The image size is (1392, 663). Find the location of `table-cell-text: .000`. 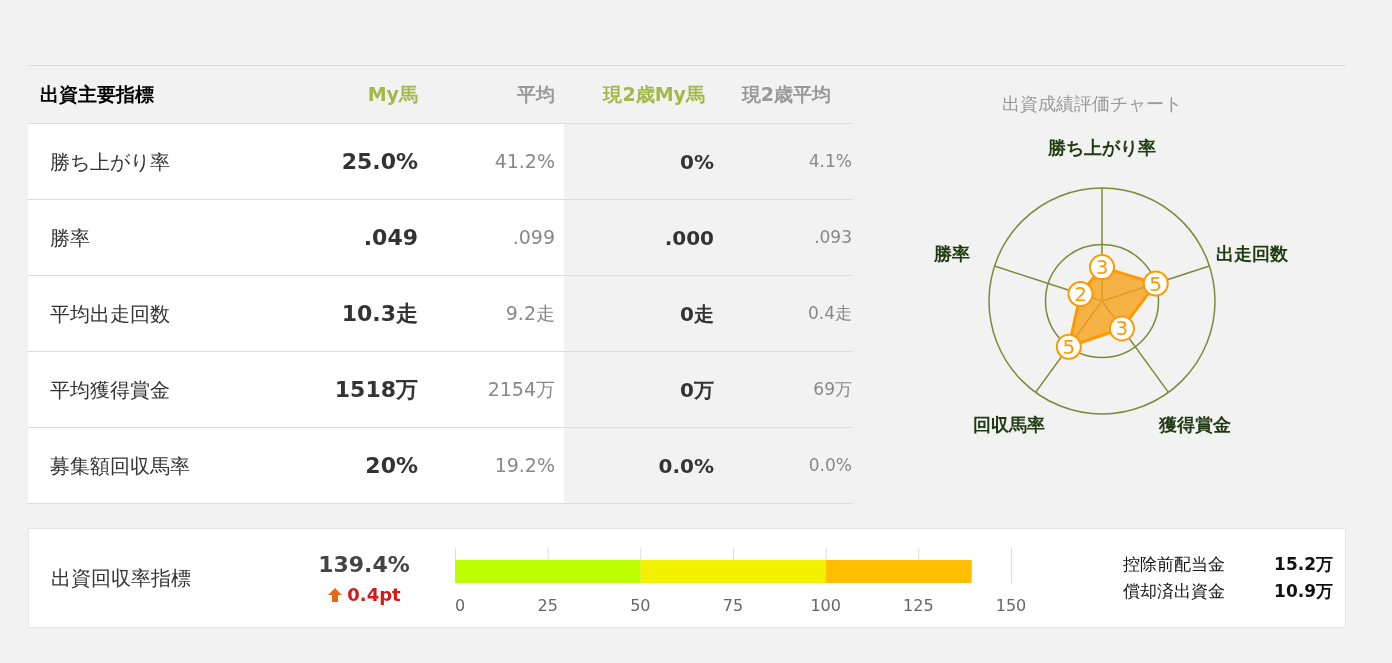

table-cell-text: .000 is located at coordinates (688, 238).